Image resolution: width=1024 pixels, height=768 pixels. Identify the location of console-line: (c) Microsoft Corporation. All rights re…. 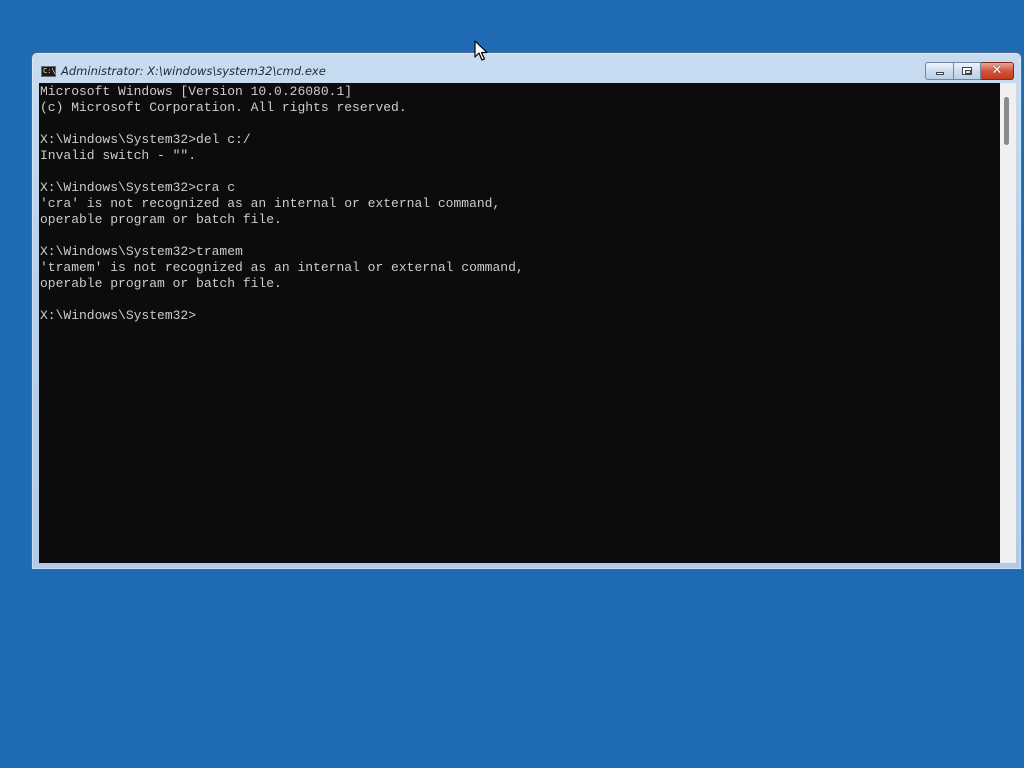
(223, 107).